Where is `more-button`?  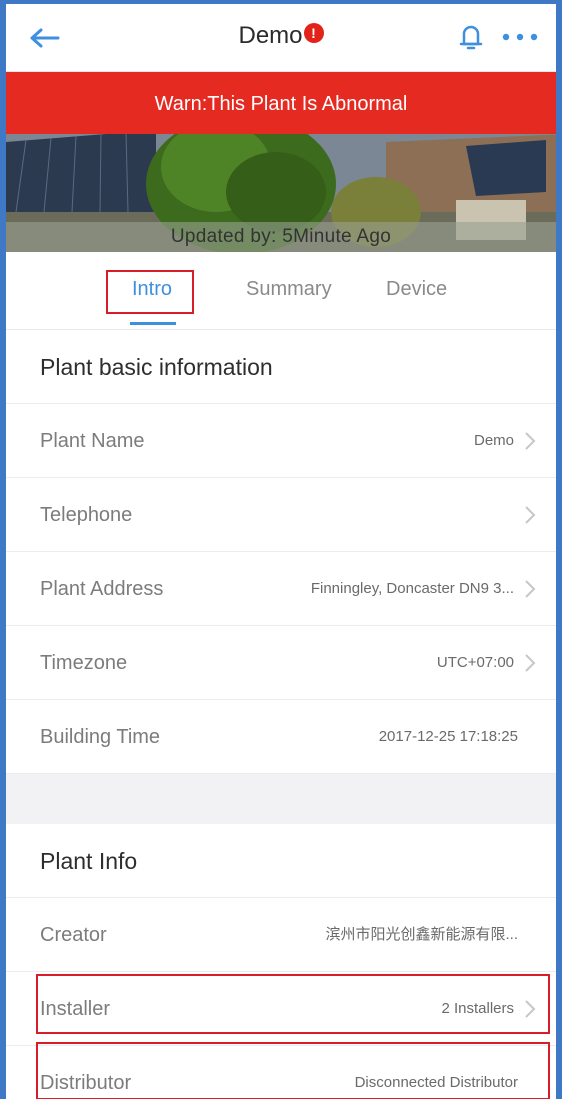
more-button is located at coordinates (520, 37).